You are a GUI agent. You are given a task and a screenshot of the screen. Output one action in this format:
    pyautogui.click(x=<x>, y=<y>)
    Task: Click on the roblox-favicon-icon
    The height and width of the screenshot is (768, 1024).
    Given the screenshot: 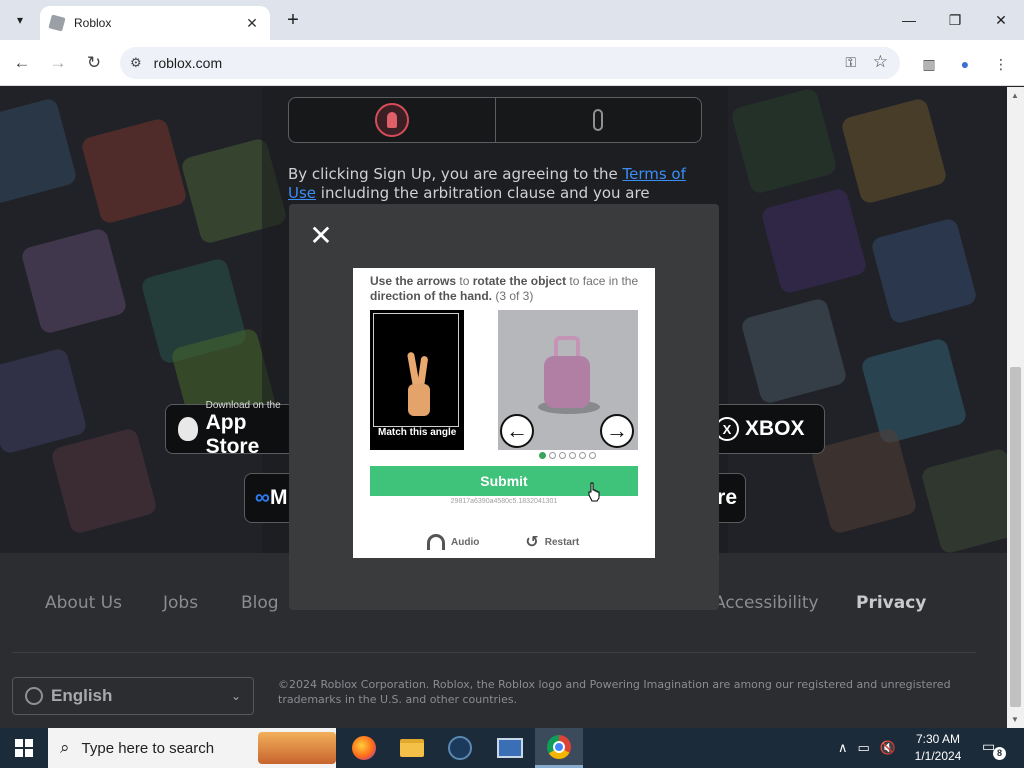 What is the action you would take?
    pyautogui.click(x=57, y=23)
    